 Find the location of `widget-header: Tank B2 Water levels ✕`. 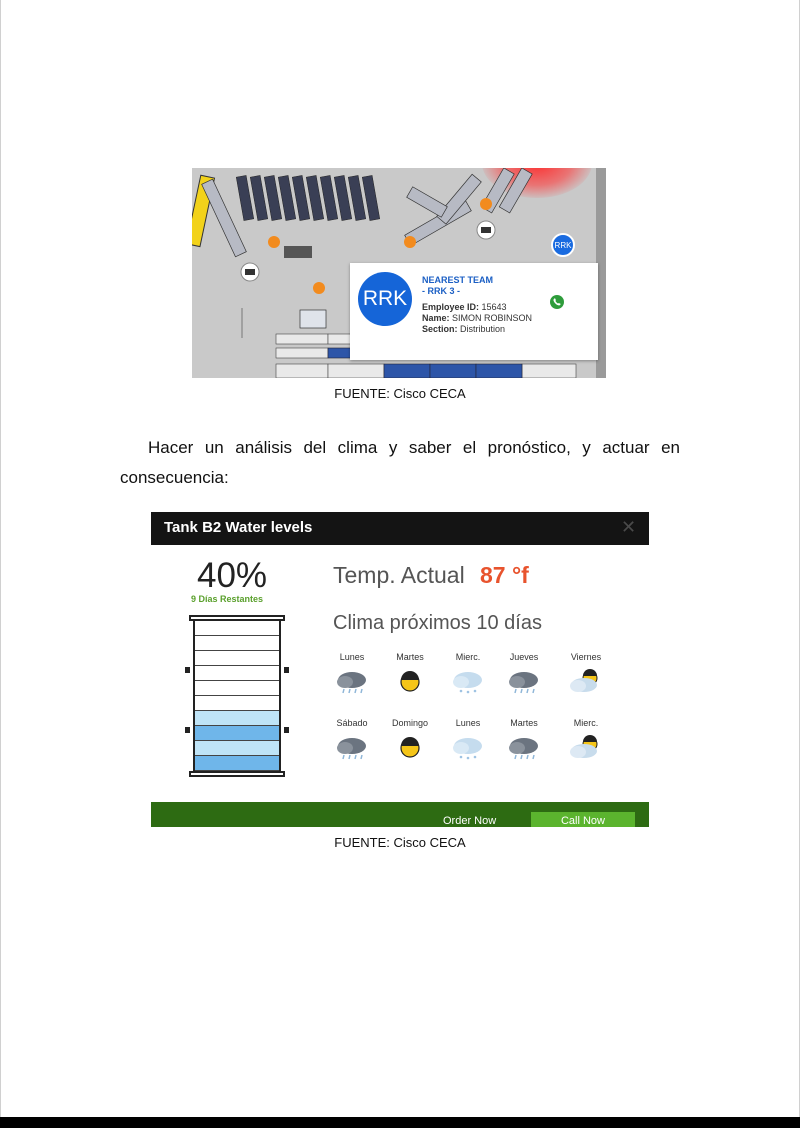

widget-header: Tank B2 Water levels ✕ is located at coordinates (400, 528).